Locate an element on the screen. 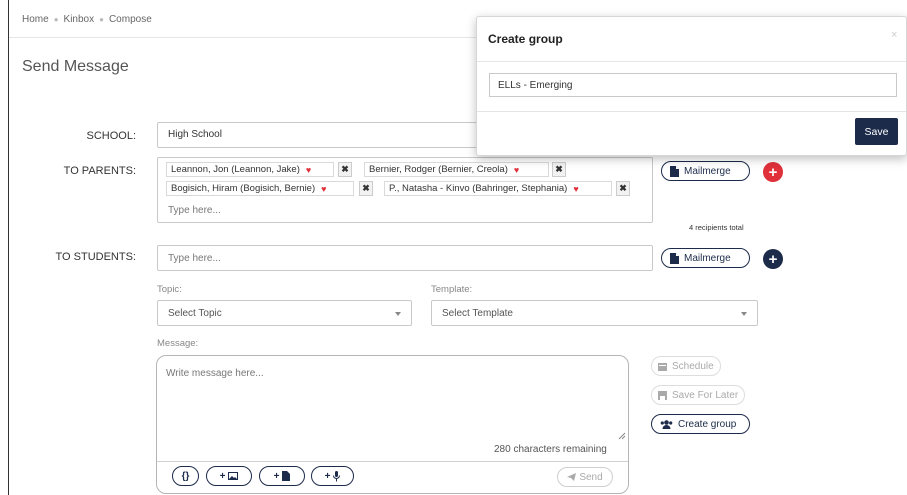 The image size is (907, 495). add-students-button: + is located at coordinates (773, 259).